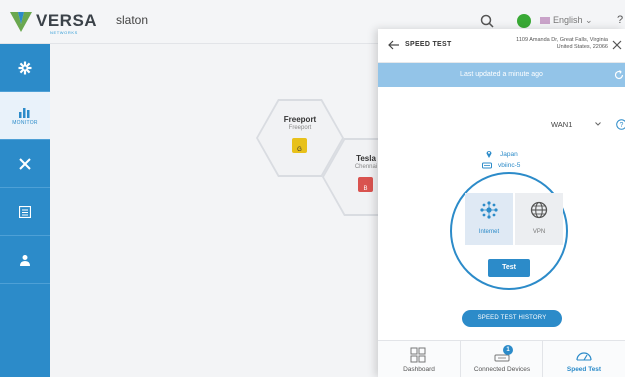 This screenshot has height=377, width=625. Describe the element at coordinates (562, 124) in the screenshot. I see `wan-select-value: WAN1` at that location.